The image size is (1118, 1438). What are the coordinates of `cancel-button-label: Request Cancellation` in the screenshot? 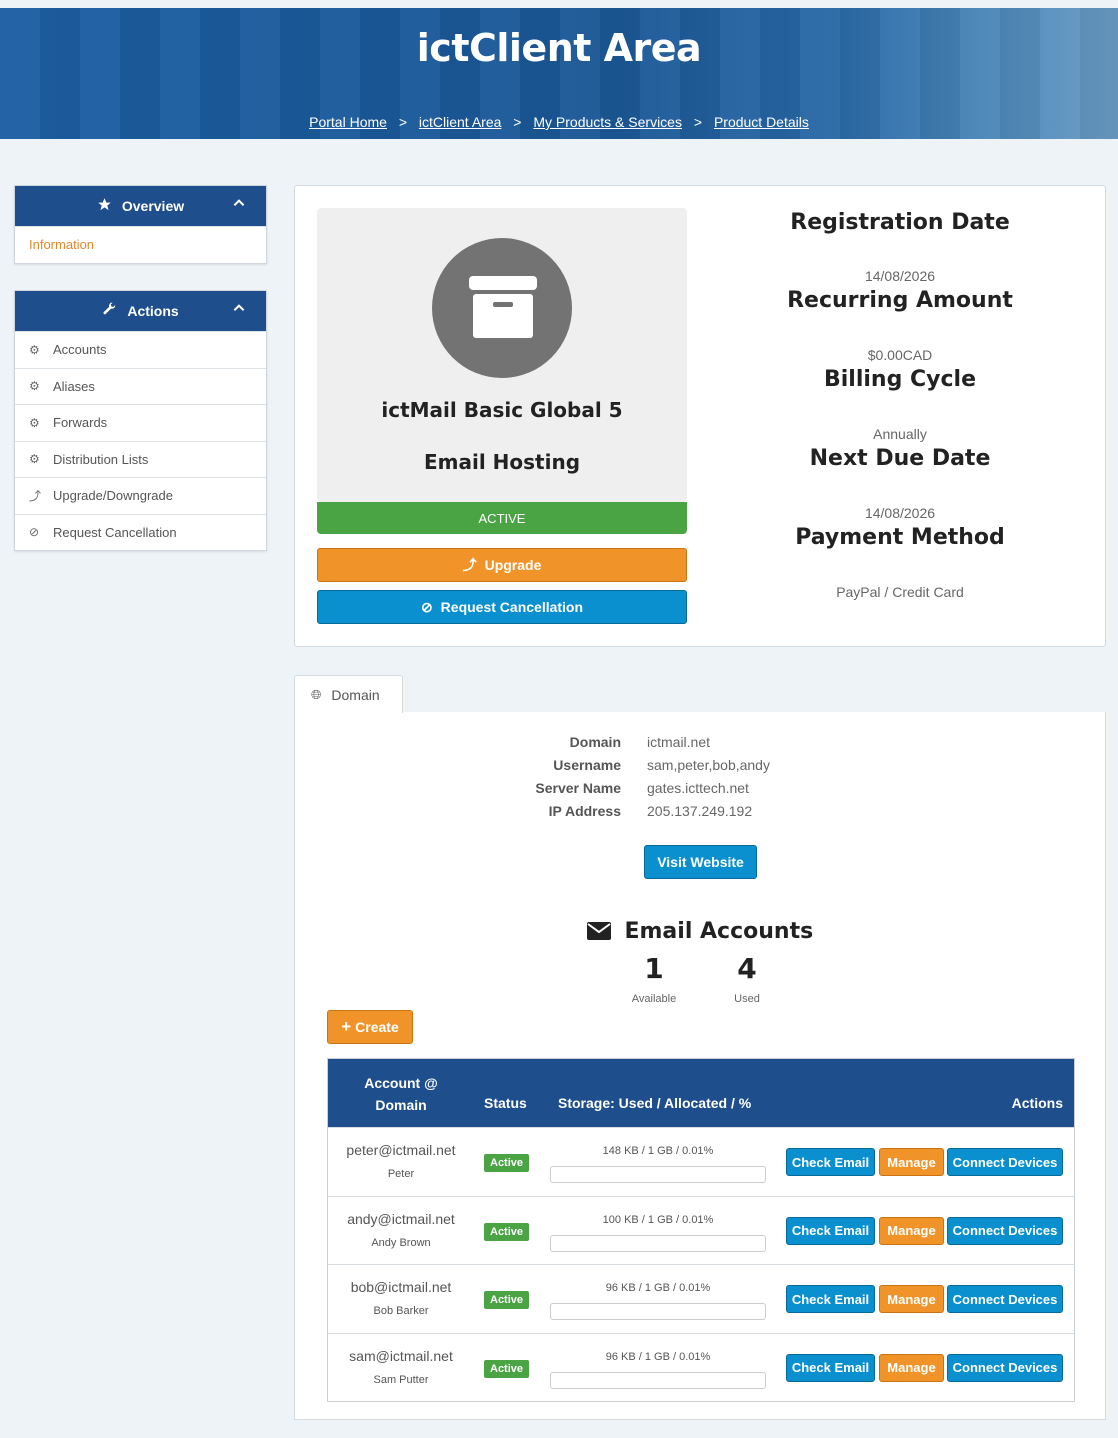 It's located at (512, 607).